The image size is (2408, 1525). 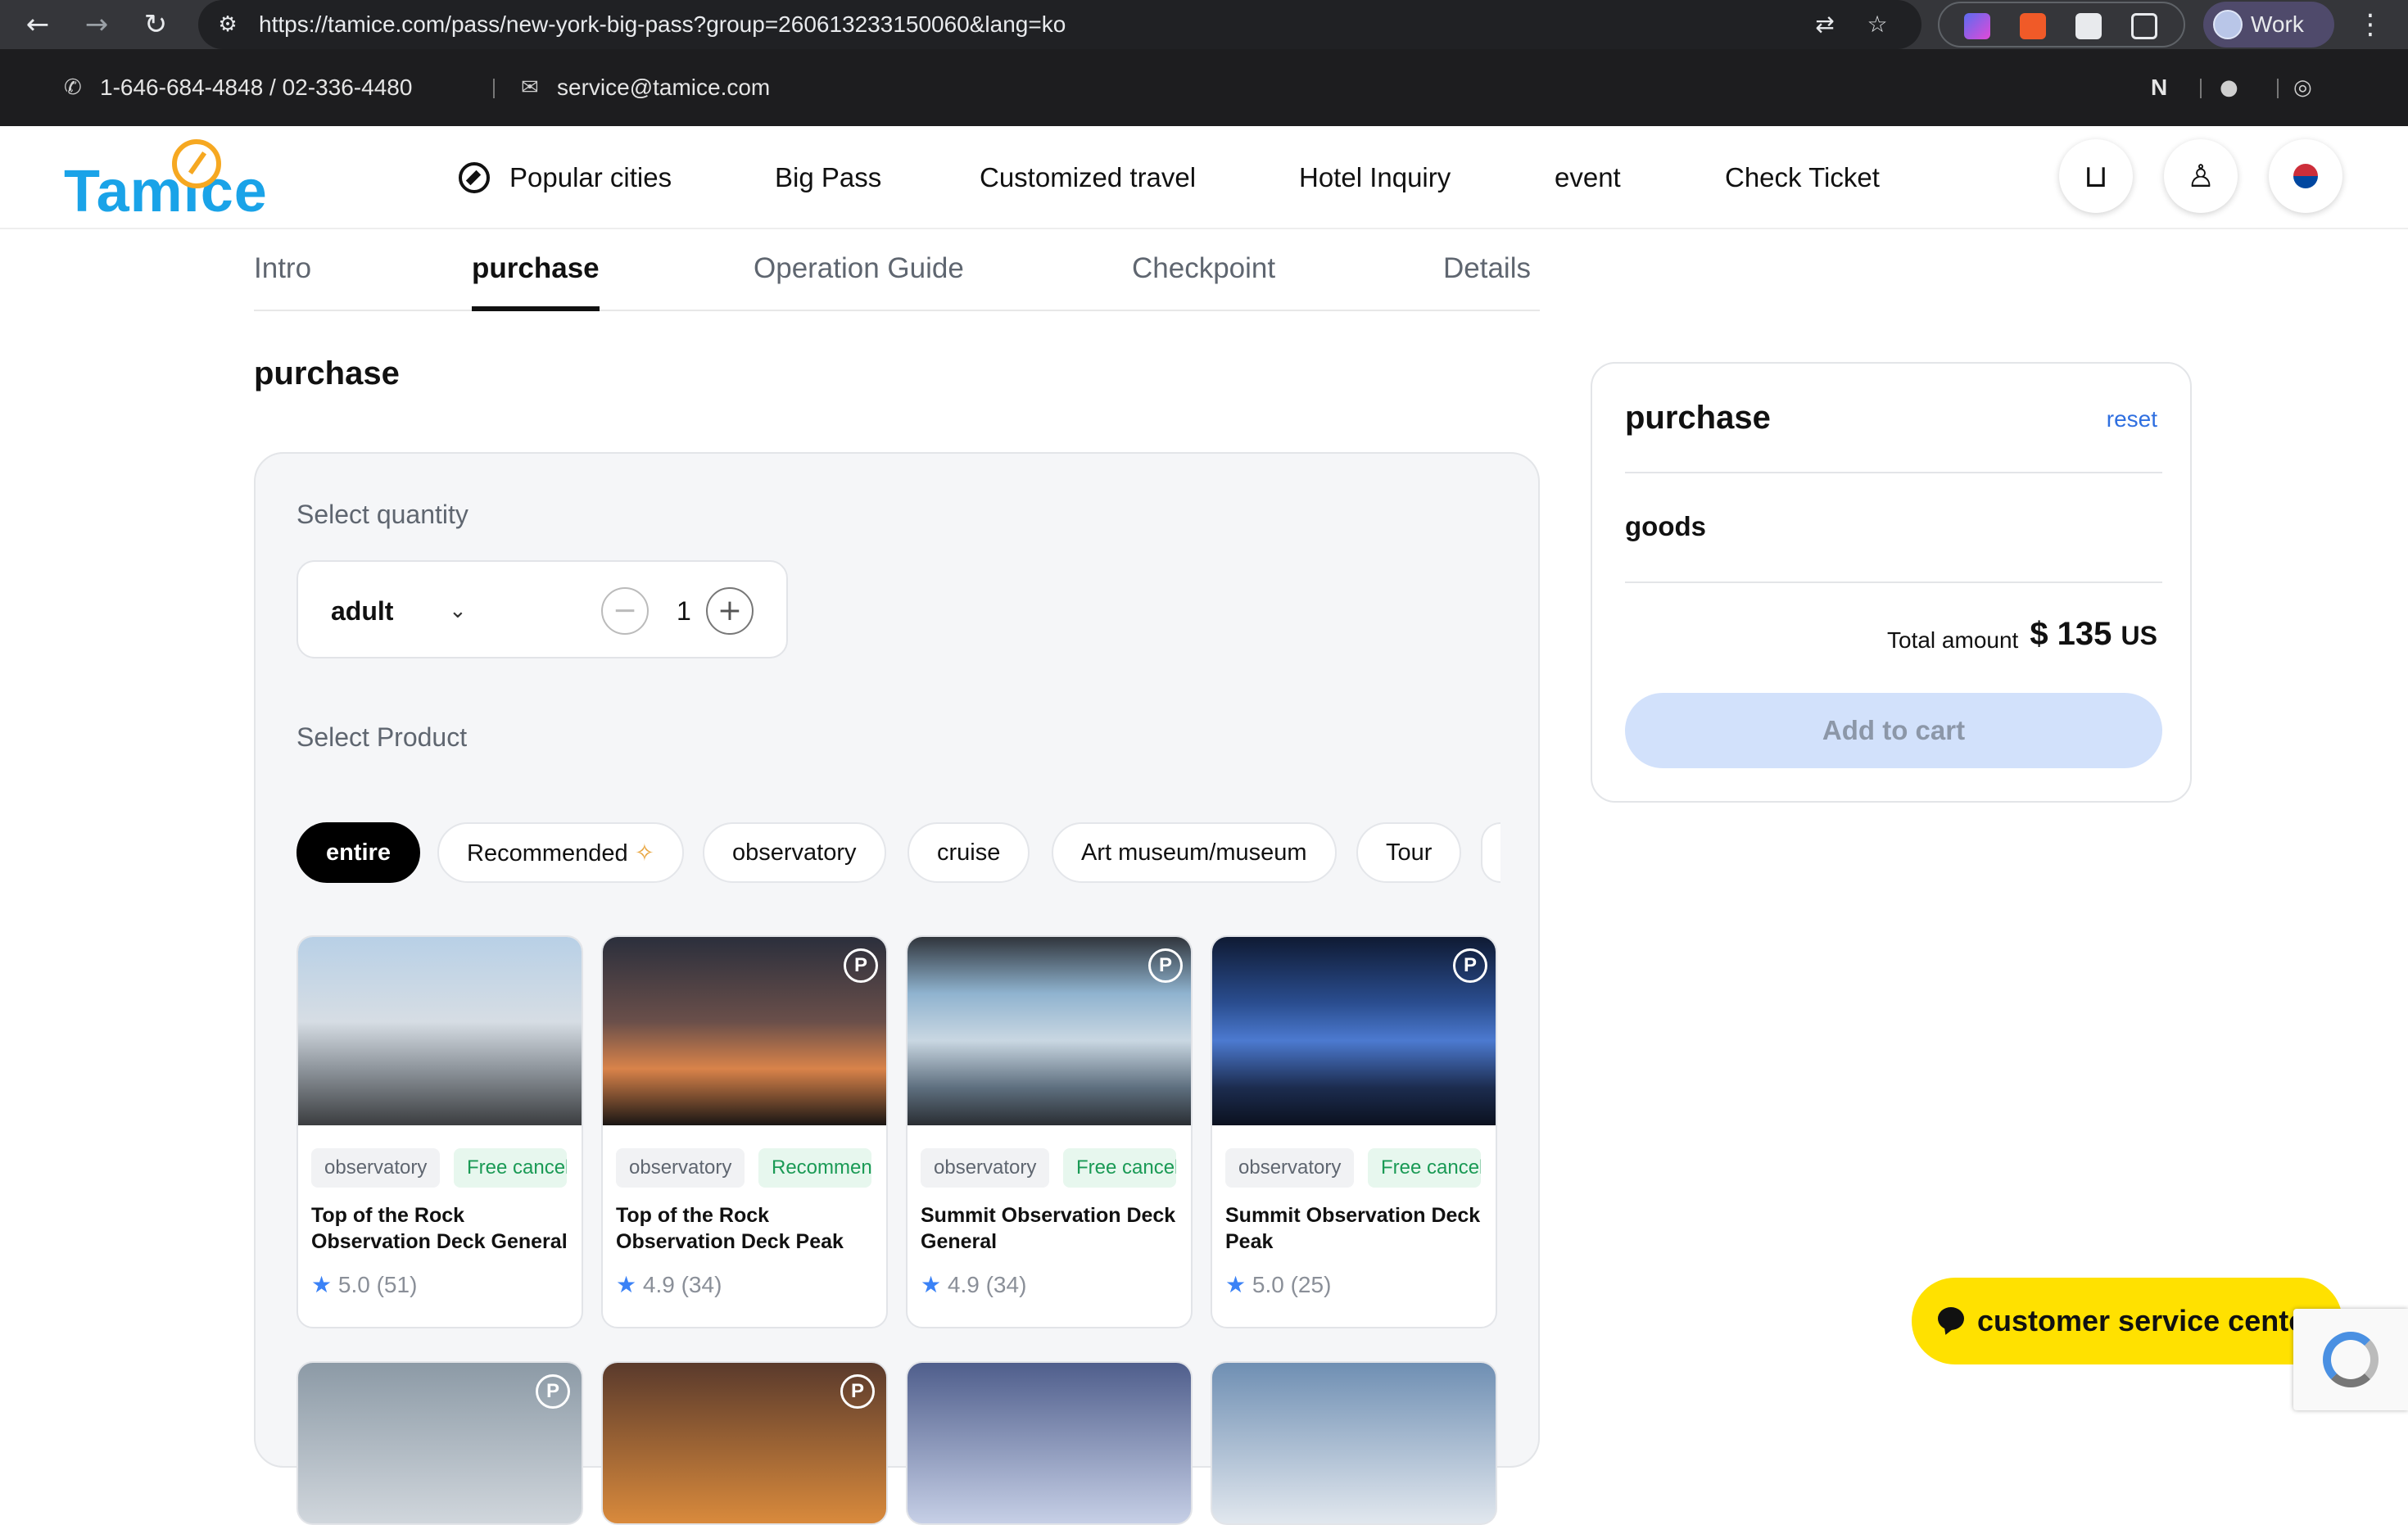 I want to click on tab-purchase: purchase, so click(x=536, y=270).